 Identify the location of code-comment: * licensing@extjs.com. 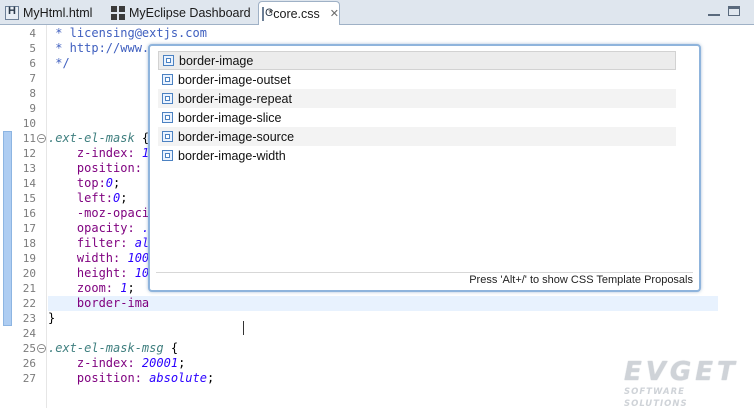
(127, 33).